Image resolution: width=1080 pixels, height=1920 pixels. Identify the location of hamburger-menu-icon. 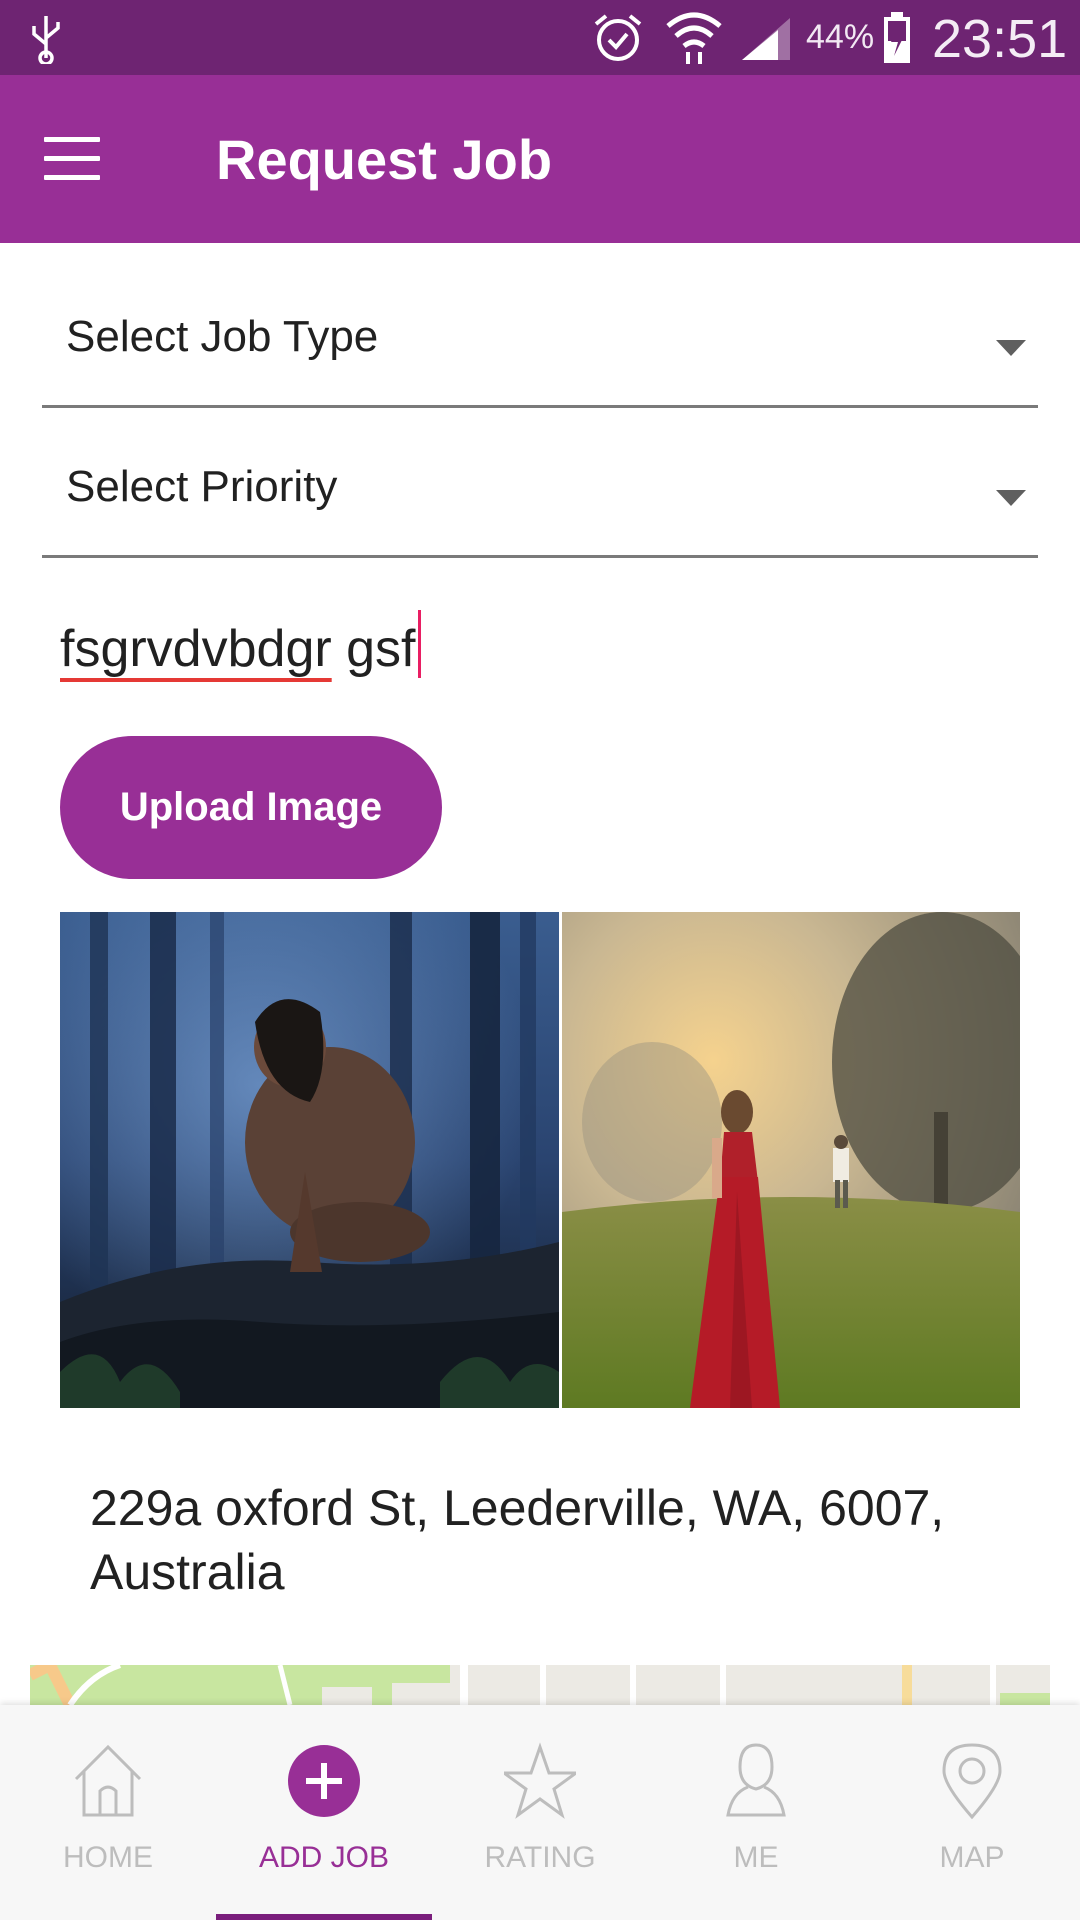
(79, 162).